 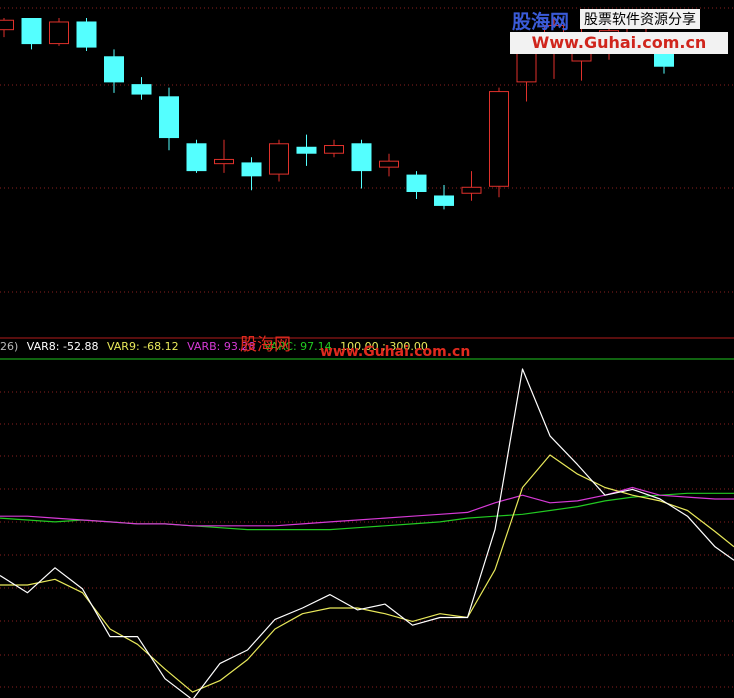 What do you see at coordinates (640, 19) in the screenshot?
I see `watermark-tagline: 股票软件资源分享` at bounding box center [640, 19].